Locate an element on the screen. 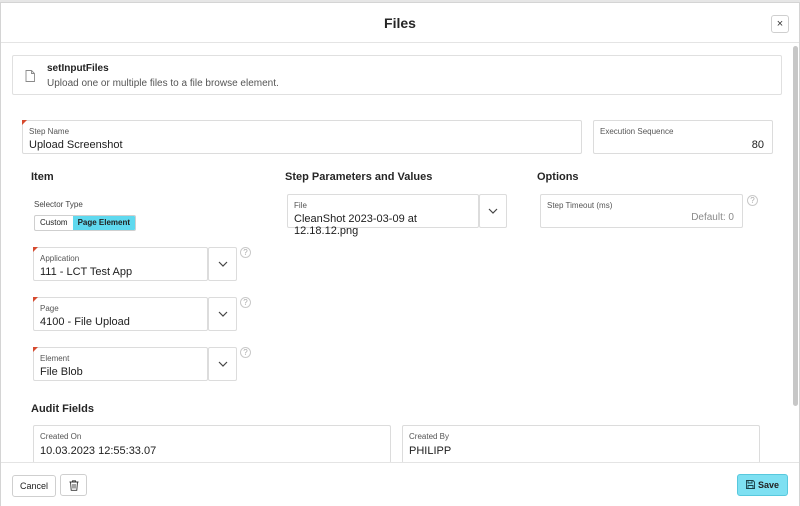  page-label: Page is located at coordinates (49, 308).